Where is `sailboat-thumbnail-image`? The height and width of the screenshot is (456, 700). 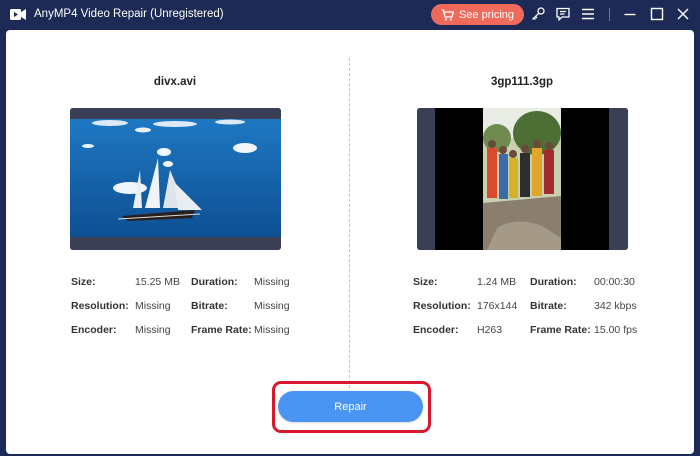
sailboat-thumbnail-image is located at coordinates (175, 179).